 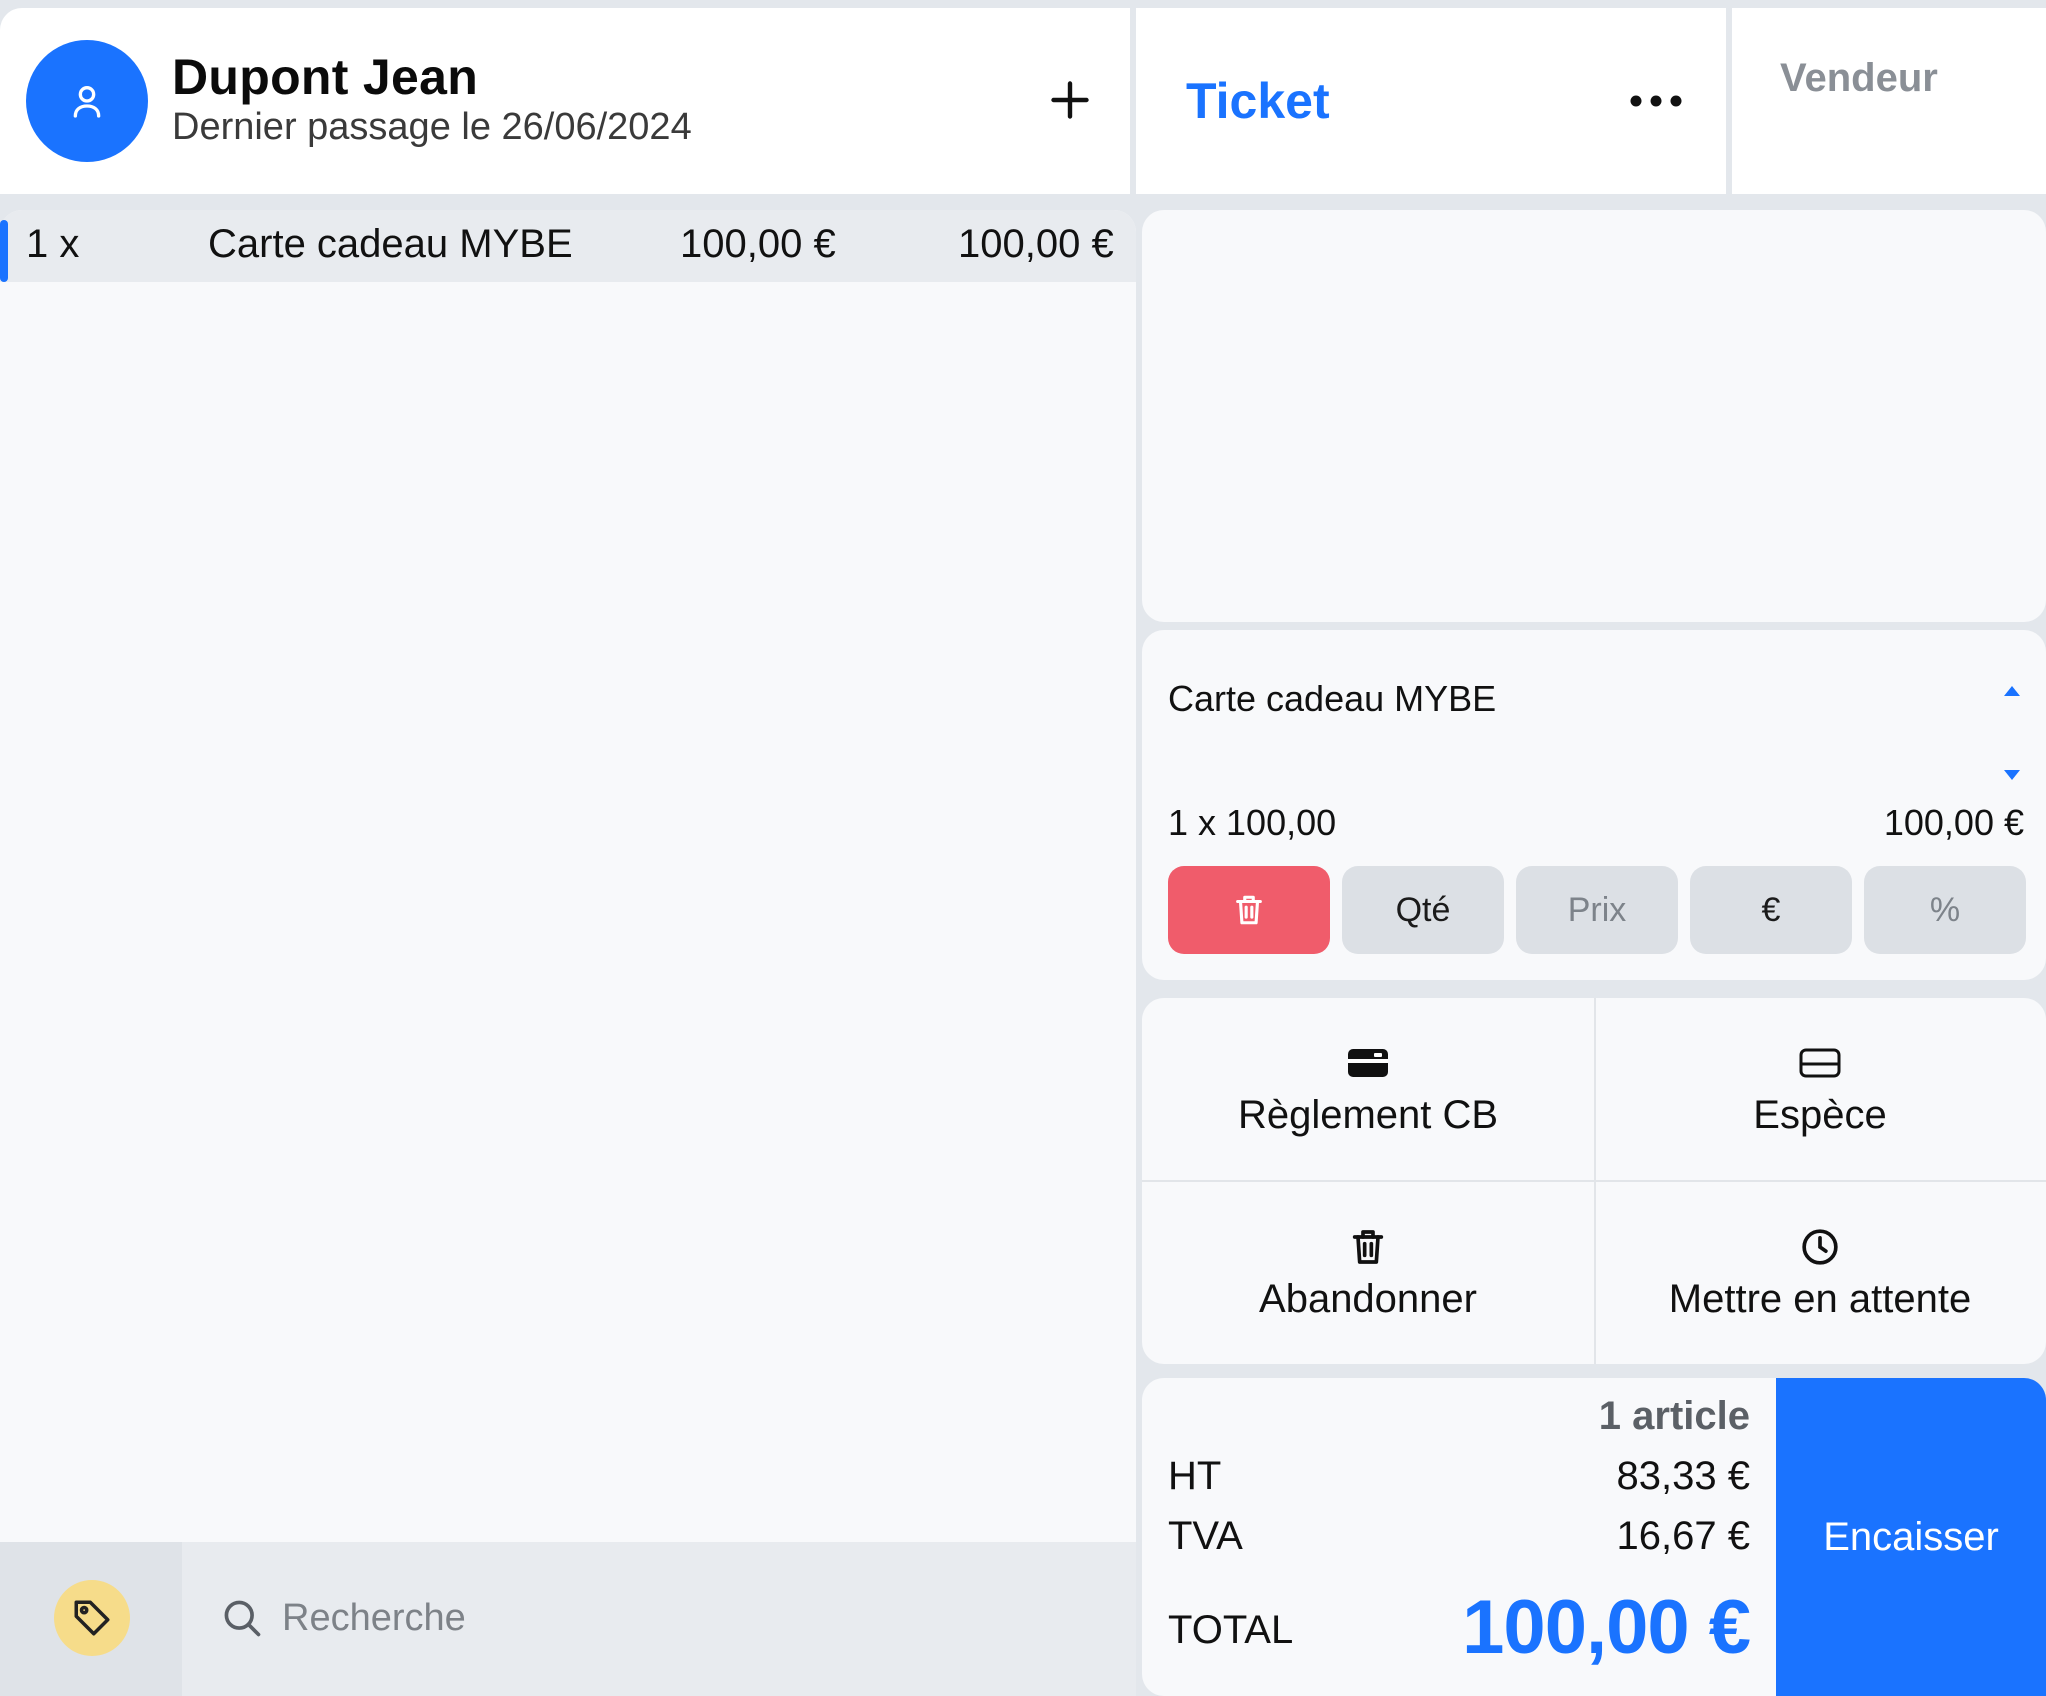 I want to click on card-payment-label: Règlement CB, so click(x=1368, y=1114).